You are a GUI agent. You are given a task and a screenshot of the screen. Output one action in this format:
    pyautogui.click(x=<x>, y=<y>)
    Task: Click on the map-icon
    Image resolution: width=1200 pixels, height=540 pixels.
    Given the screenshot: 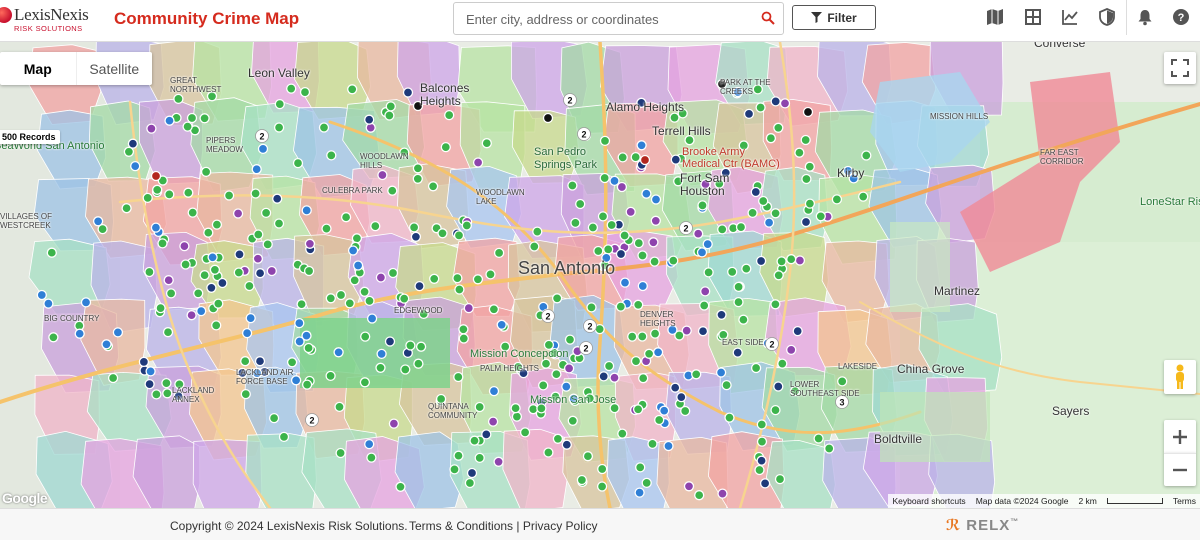 What is the action you would take?
    pyautogui.click(x=995, y=17)
    